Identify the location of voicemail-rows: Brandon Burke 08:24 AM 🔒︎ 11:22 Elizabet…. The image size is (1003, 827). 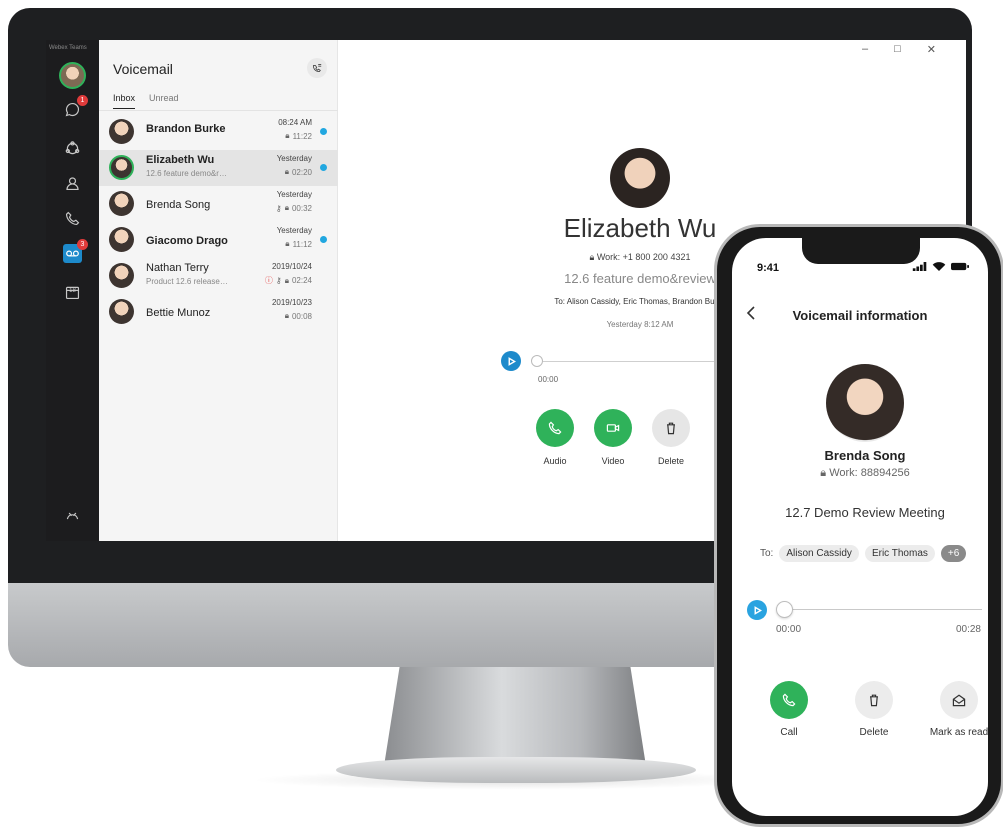
(218, 222).